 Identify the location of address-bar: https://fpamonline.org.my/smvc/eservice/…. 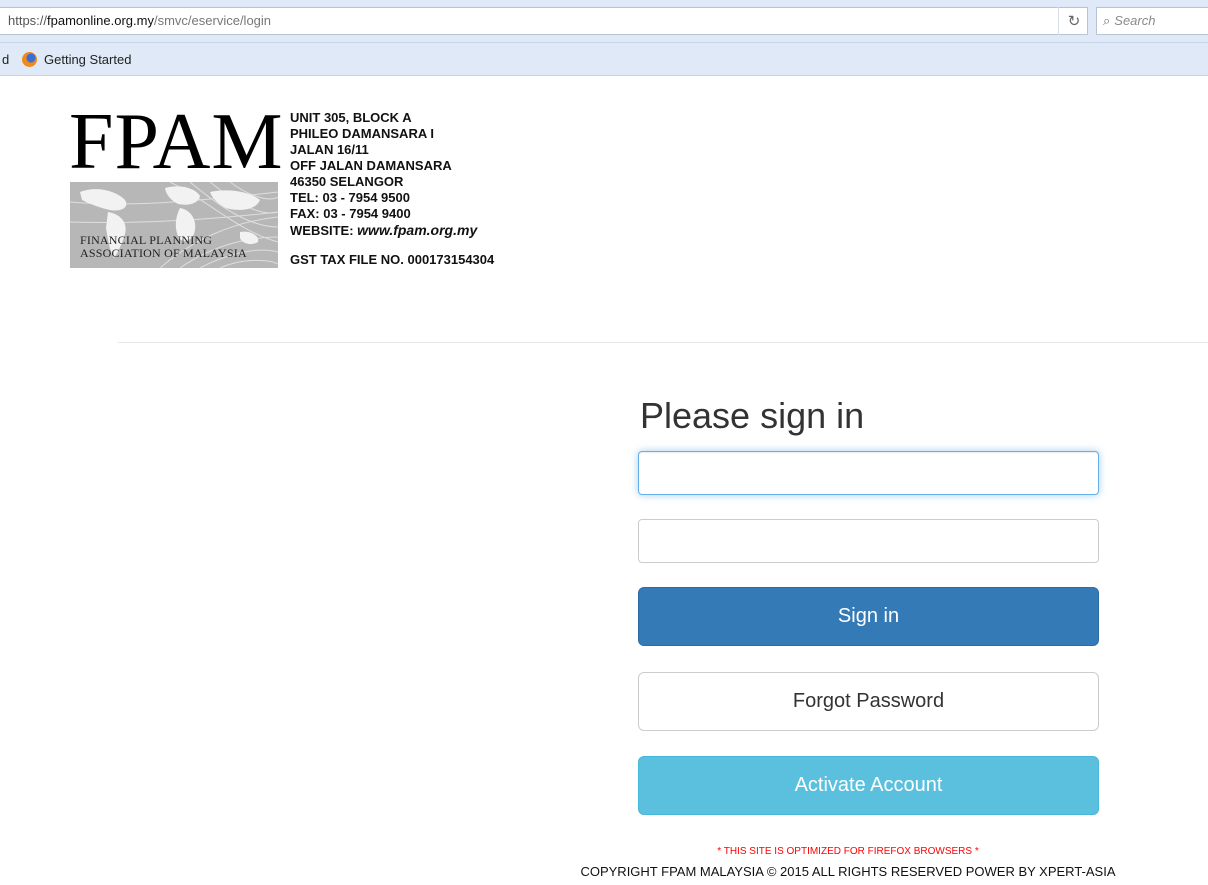
(544, 21).